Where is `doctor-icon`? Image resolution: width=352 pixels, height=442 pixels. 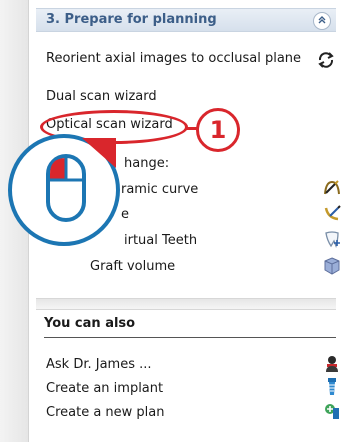 doctor-icon is located at coordinates (332, 363).